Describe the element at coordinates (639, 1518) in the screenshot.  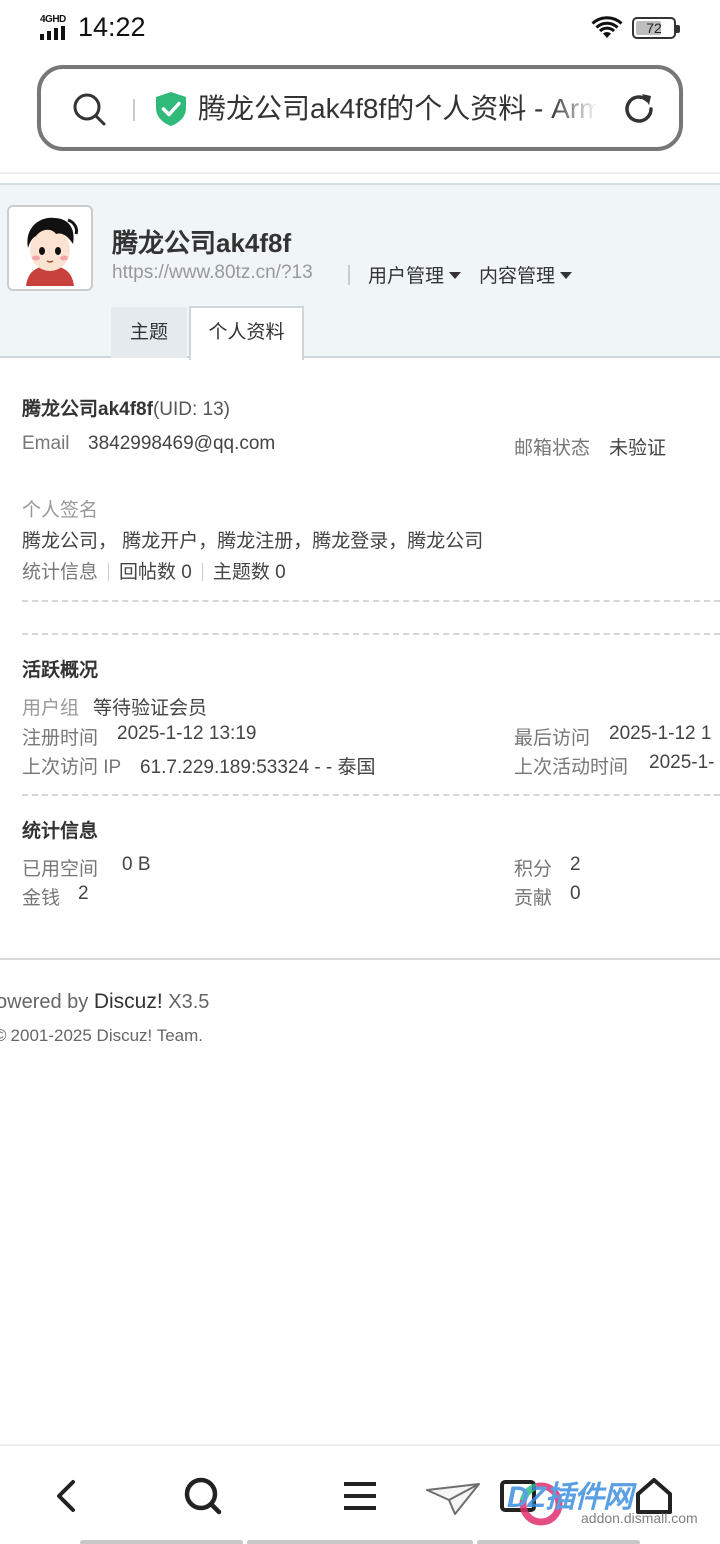
I see `watermark-domain: addon.dismall.com` at that location.